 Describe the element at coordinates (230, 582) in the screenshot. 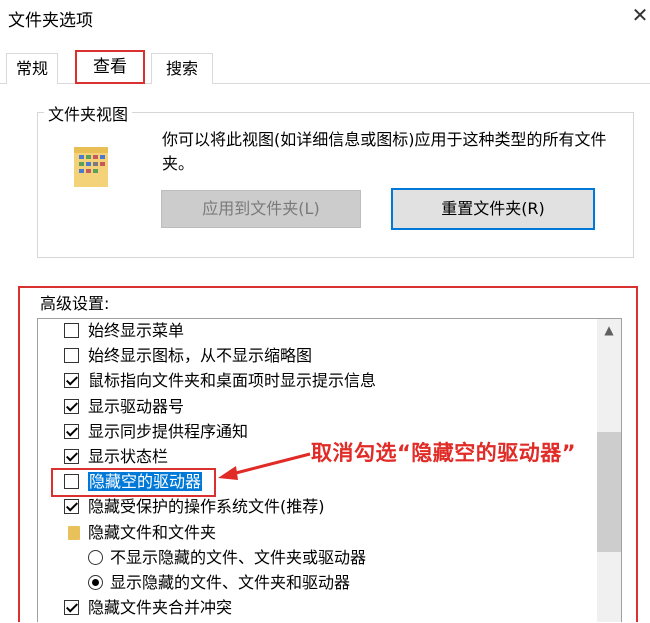

I see `list-item-label: 显示隐藏的文件、文件夹和驱动器` at that location.